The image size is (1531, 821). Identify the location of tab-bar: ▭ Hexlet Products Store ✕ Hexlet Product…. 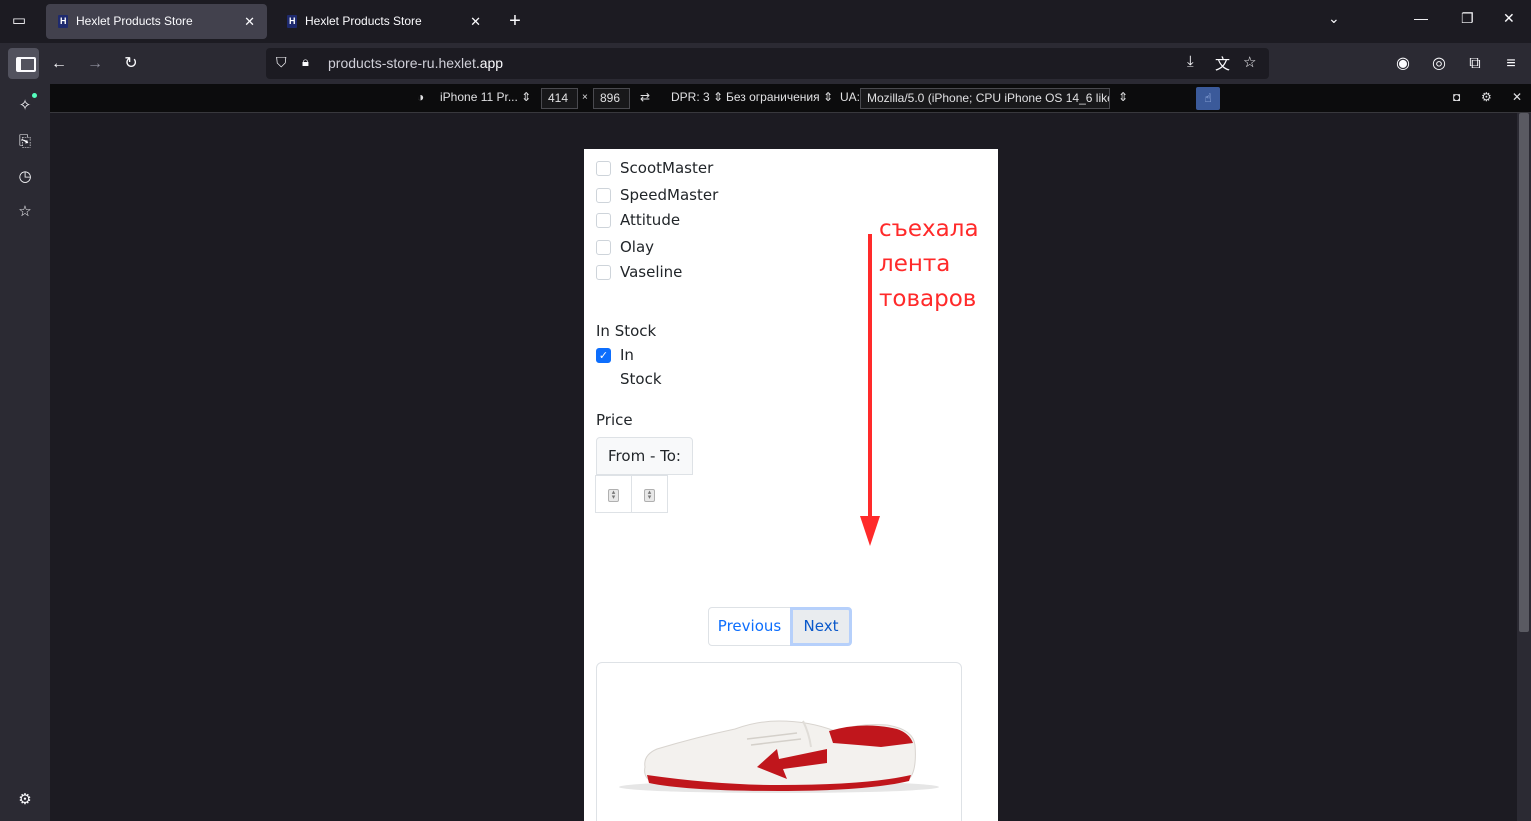
(765, 21).